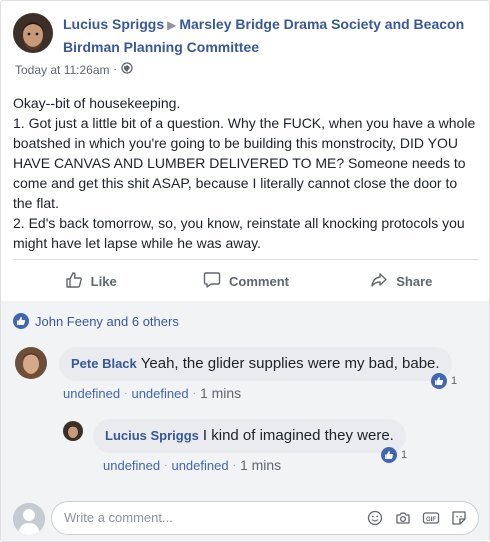 The height and width of the screenshot is (542, 490). Describe the element at coordinates (107, 321) in the screenshot. I see `reactions-summary-text: John Feeny and 6 others` at that location.